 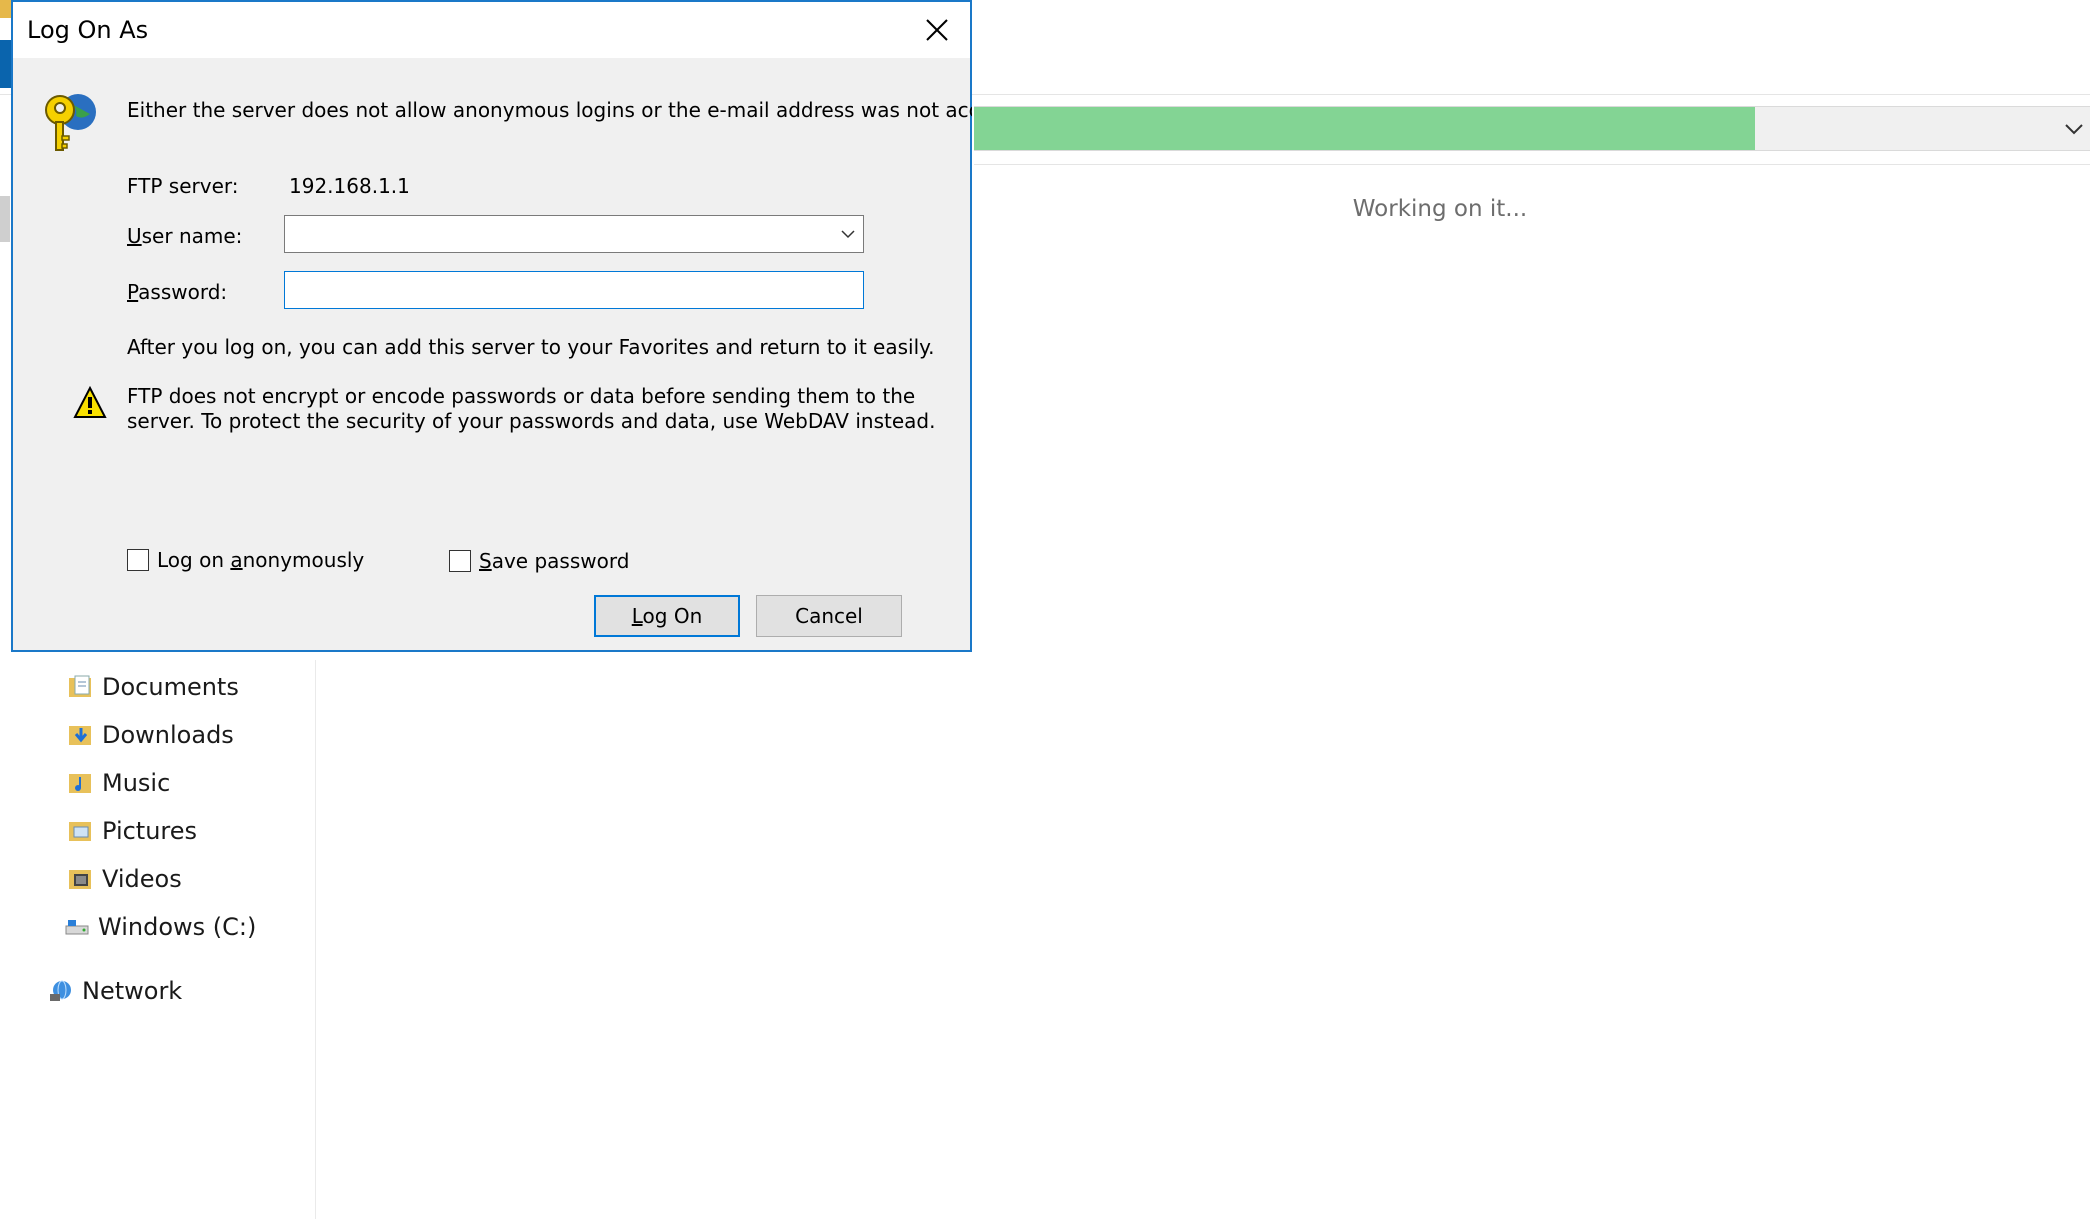 I want to click on checkbox-label: Log on anonymously, so click(x=261, y=560).